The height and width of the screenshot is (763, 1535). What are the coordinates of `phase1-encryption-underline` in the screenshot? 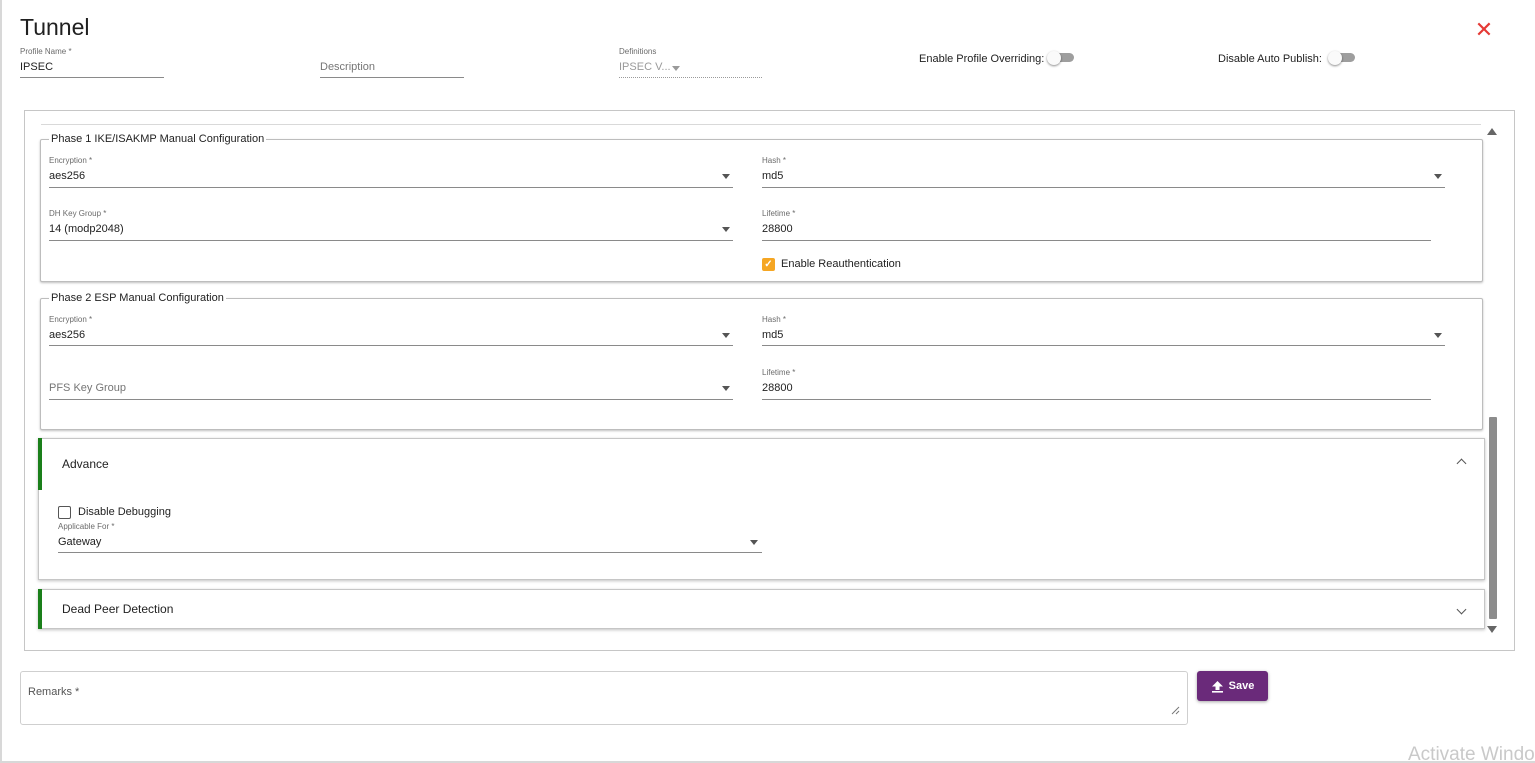 It's located at (391, 187).